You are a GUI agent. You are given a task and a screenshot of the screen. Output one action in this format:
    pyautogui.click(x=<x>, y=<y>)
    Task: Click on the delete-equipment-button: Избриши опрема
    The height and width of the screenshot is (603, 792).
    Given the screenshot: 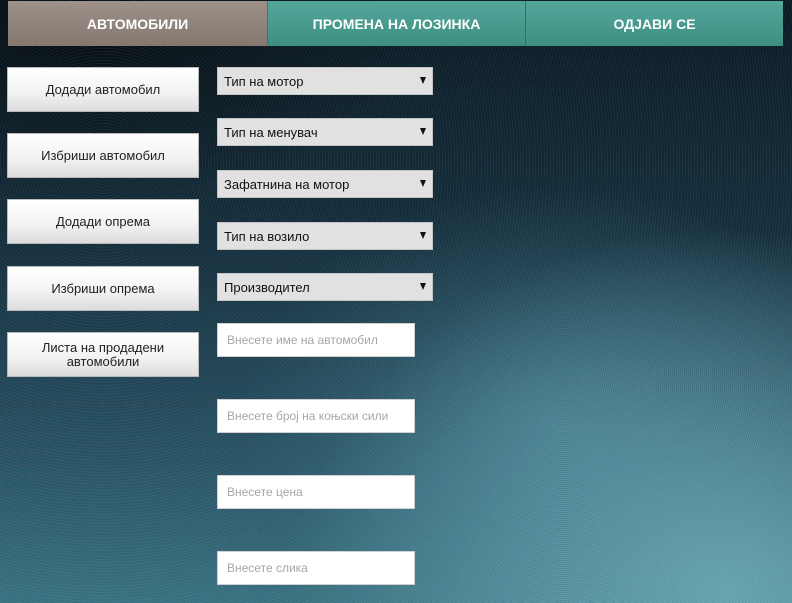 What is the action you would take?
    pyautogui.click(x=103, y=288)
    